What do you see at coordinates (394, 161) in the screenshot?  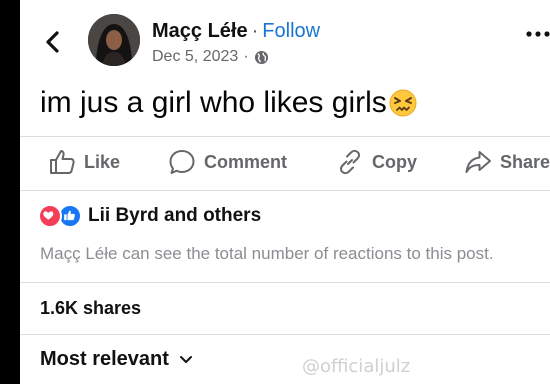 I see `copy-label: Copy` at bounding box center [394, 161].